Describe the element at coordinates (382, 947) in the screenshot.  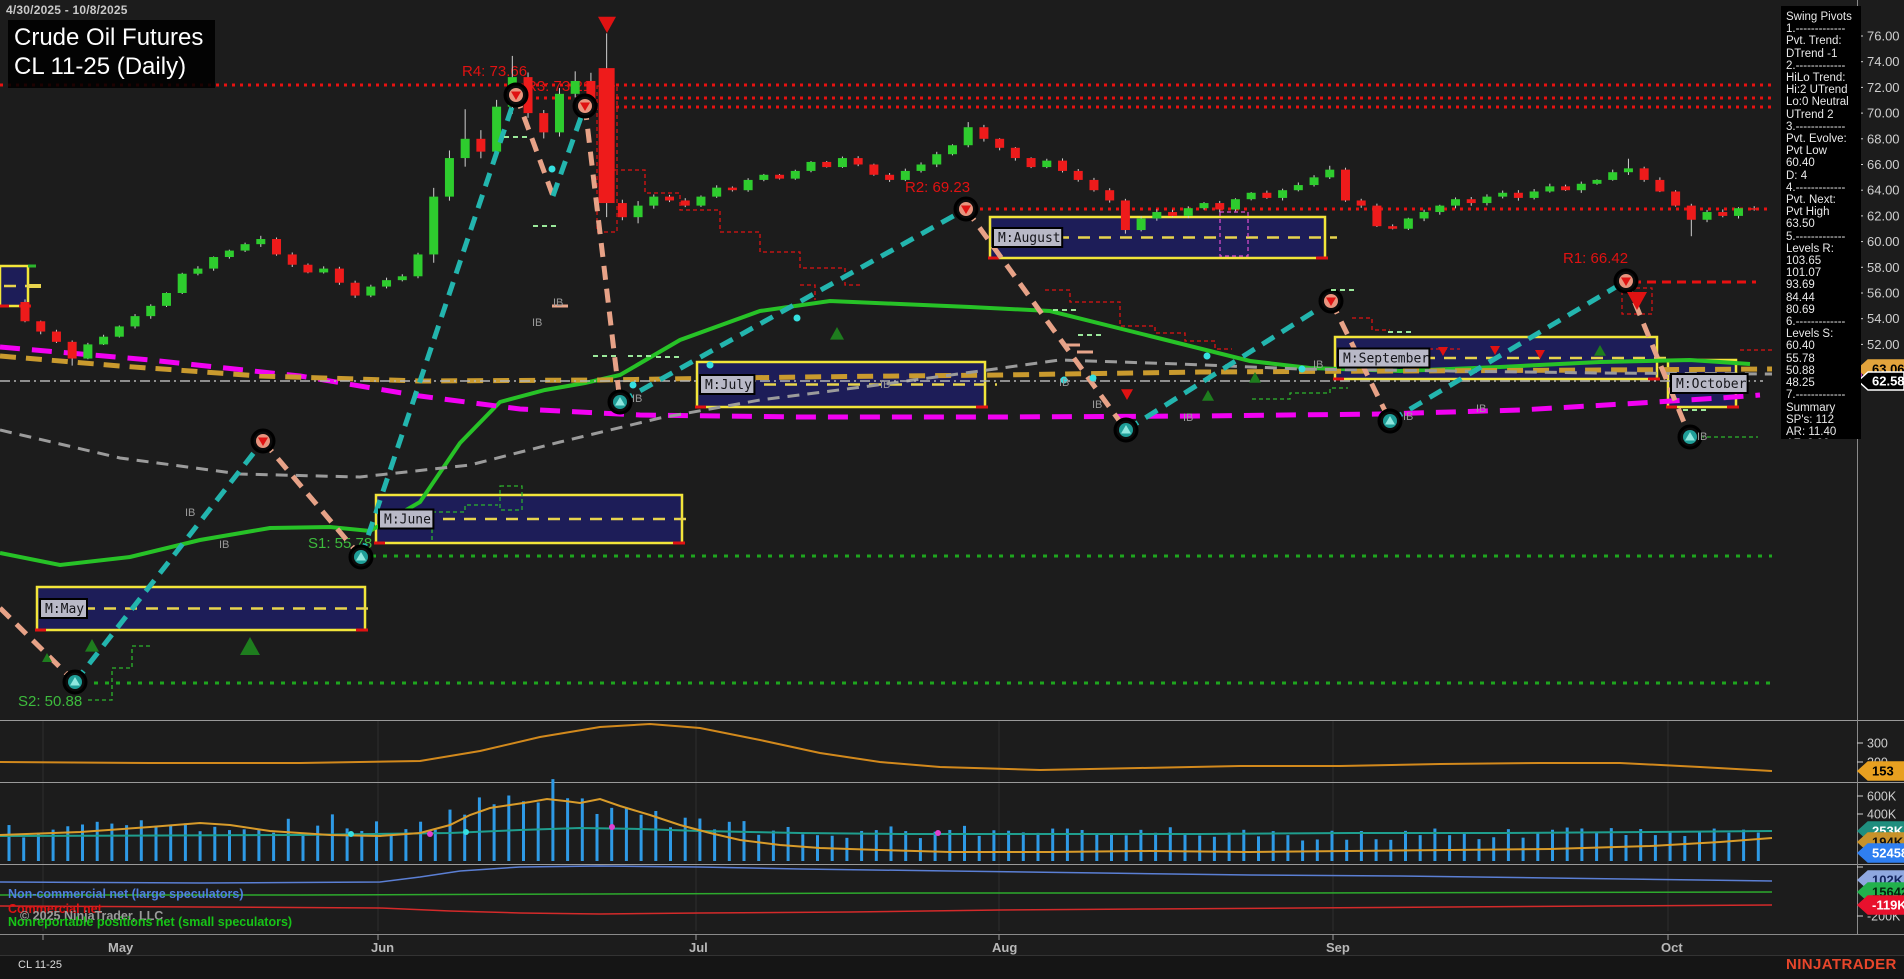
I see `month-tick-label: Jun` at that location.